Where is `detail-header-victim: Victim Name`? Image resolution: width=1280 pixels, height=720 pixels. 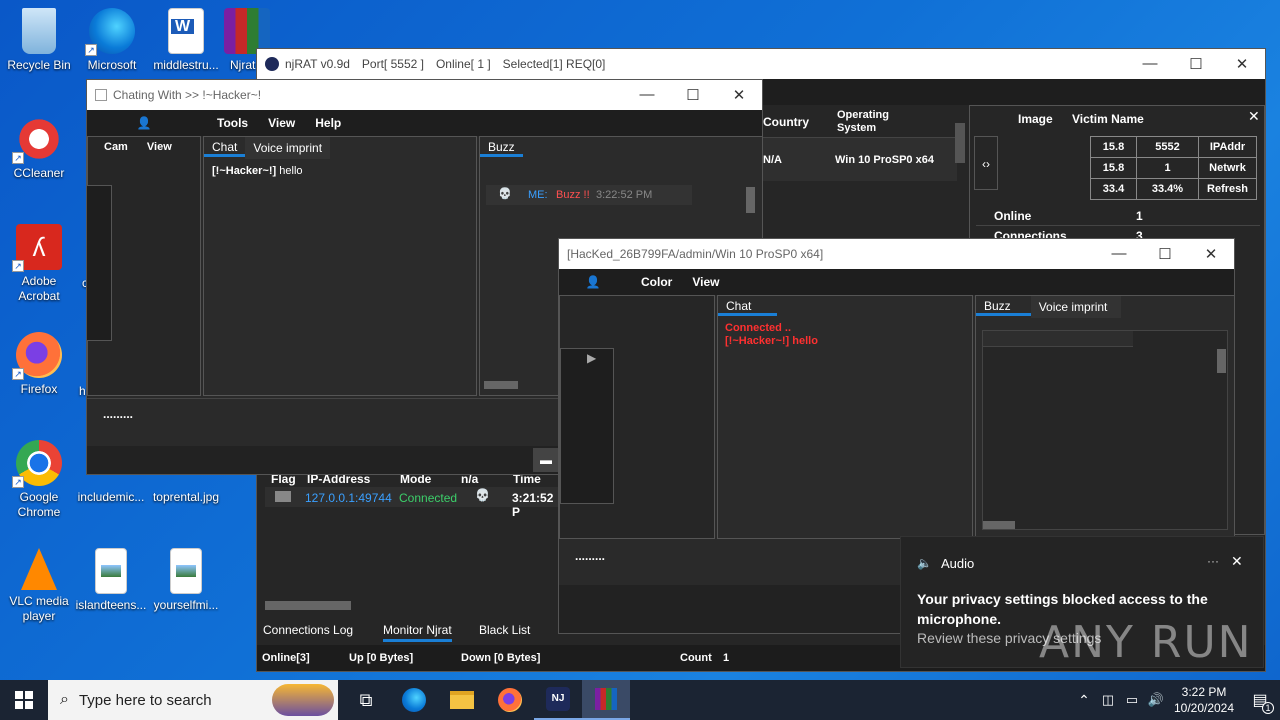 detail-header-victim: Victim Name is located at coordinates (1108, 119).